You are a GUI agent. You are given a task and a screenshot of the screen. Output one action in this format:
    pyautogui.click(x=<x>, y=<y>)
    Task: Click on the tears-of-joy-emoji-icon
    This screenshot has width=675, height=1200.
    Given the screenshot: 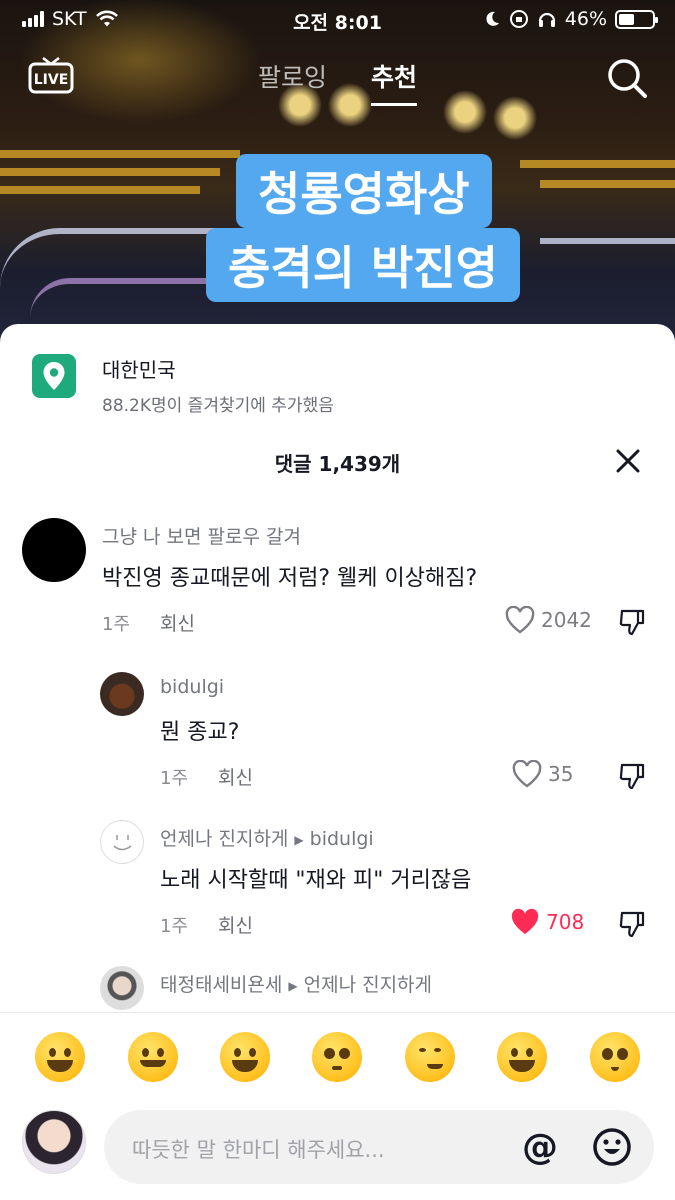 What is the action you would take?
    pyautogui.click(x=245, y=1056)
    